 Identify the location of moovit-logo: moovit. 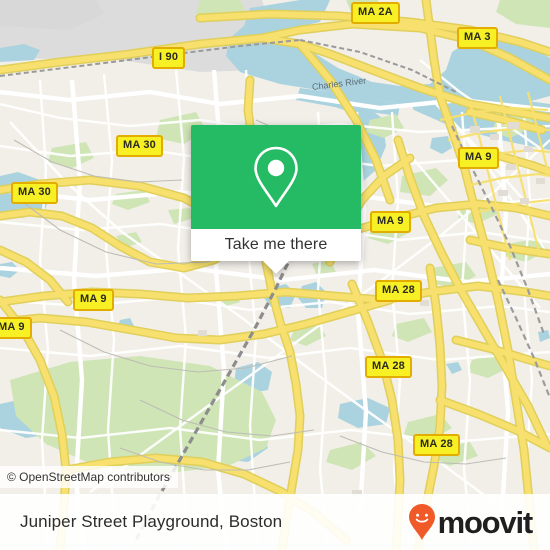
(470, 522).